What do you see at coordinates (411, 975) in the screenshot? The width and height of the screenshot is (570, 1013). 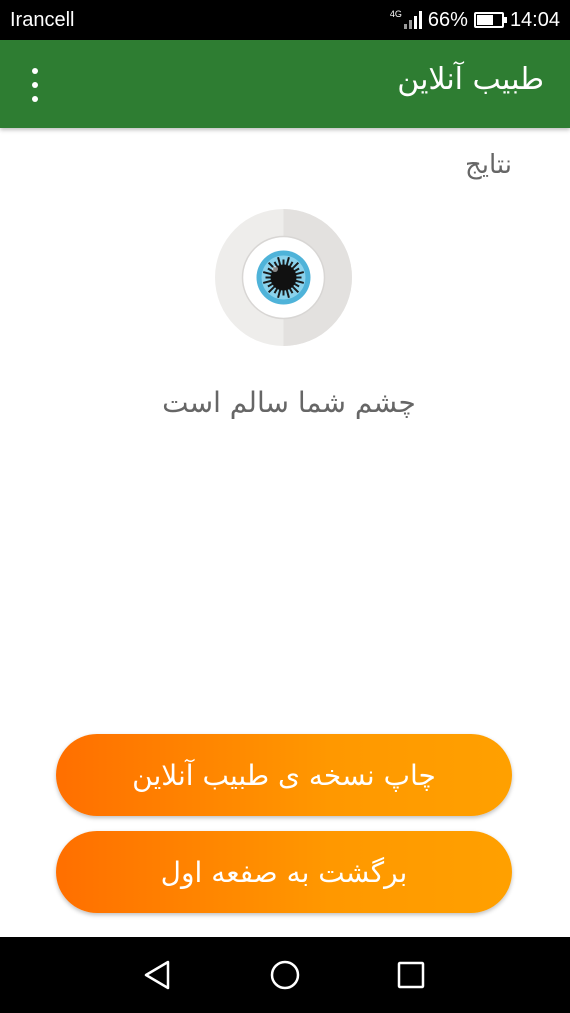 I see `recents-square-icon` at bounding box center [411, 975].